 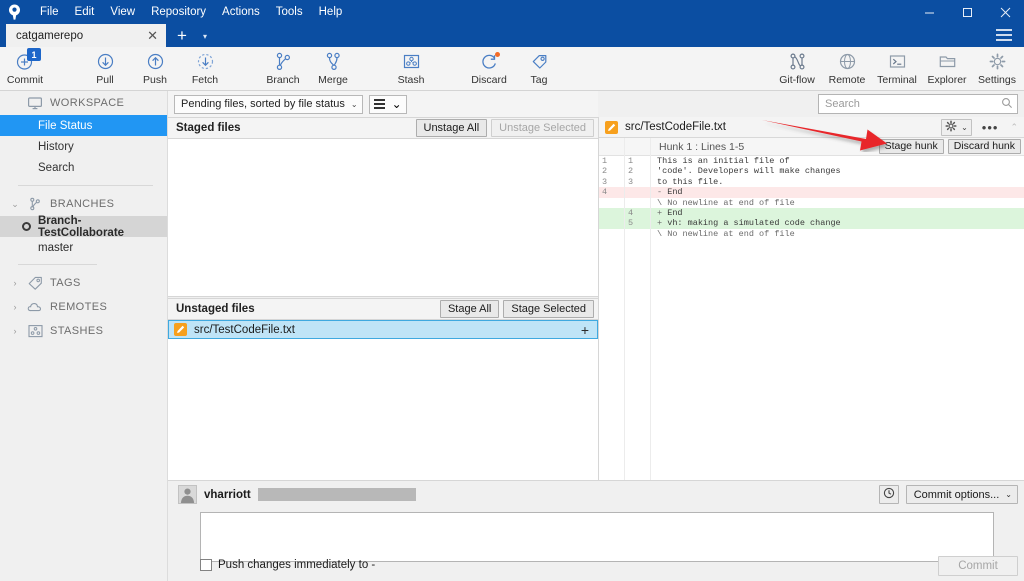 What do you see at coordinates (81, 226) in the screenshot?
I see `branch-label: Branch-TestCollaborate` at bounding box center [81, 226].